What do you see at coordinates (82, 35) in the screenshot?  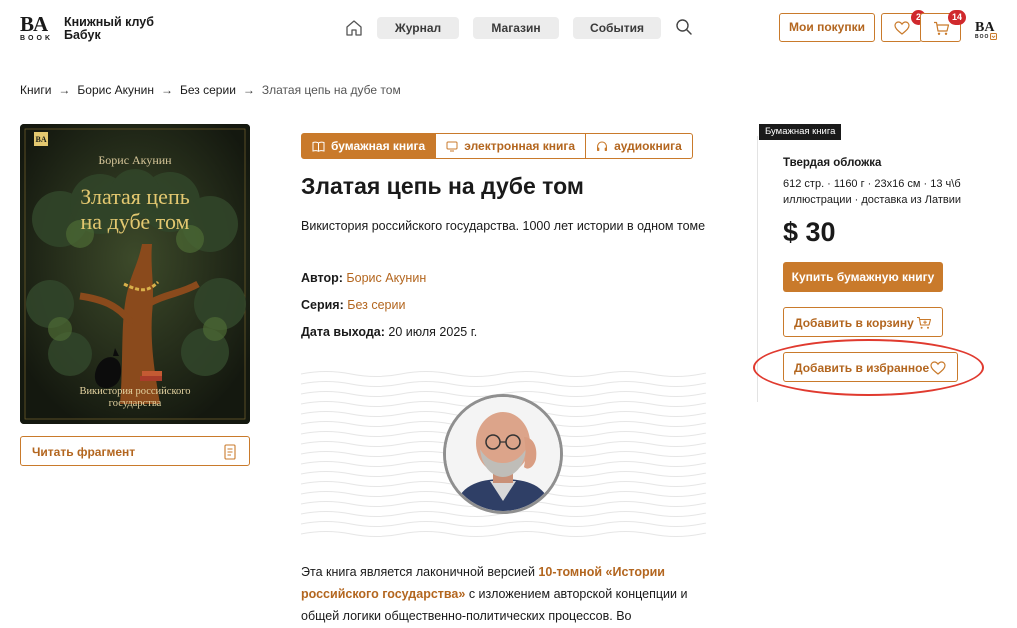 I see `brand-line-2: Бабук` at bounding box center [82, 35].